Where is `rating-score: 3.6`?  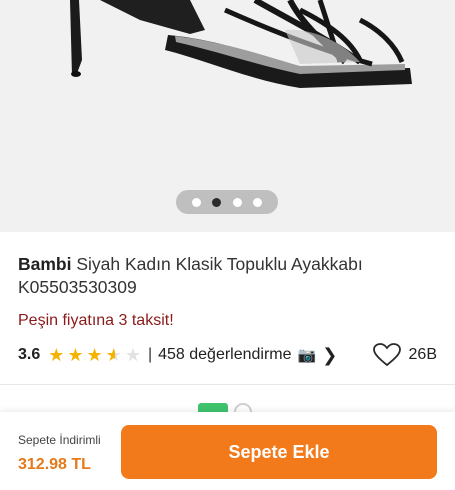
rating-score: 3.6 is located at coordinates (29, 354).